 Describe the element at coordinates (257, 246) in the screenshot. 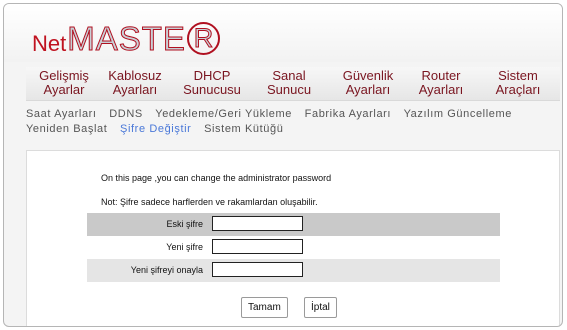

I see `new-password-input` at that location.